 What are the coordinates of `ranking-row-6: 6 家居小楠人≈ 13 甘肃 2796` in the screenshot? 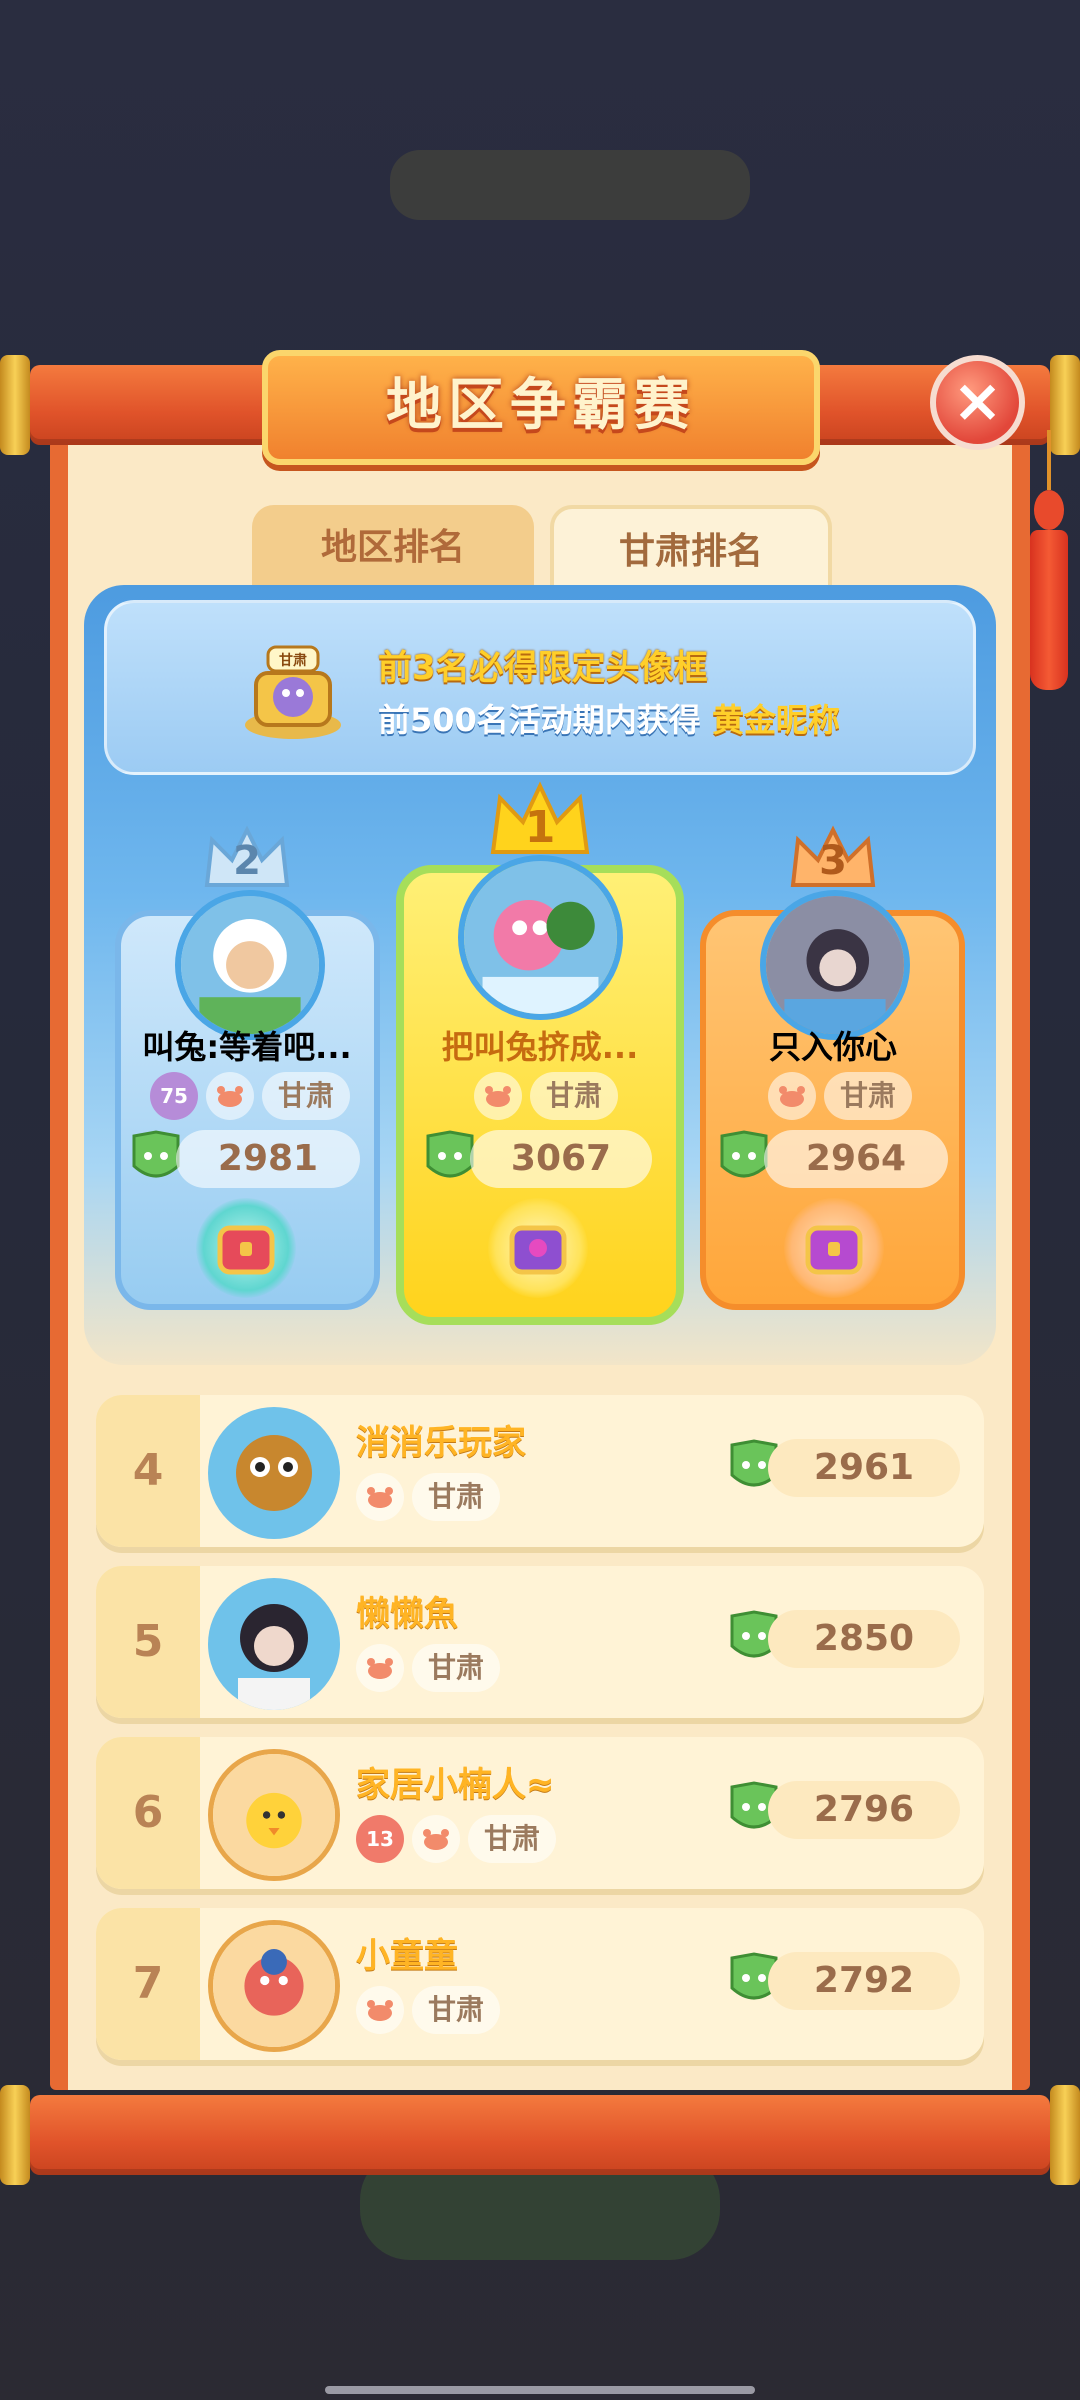 It's located at (540, 1813).